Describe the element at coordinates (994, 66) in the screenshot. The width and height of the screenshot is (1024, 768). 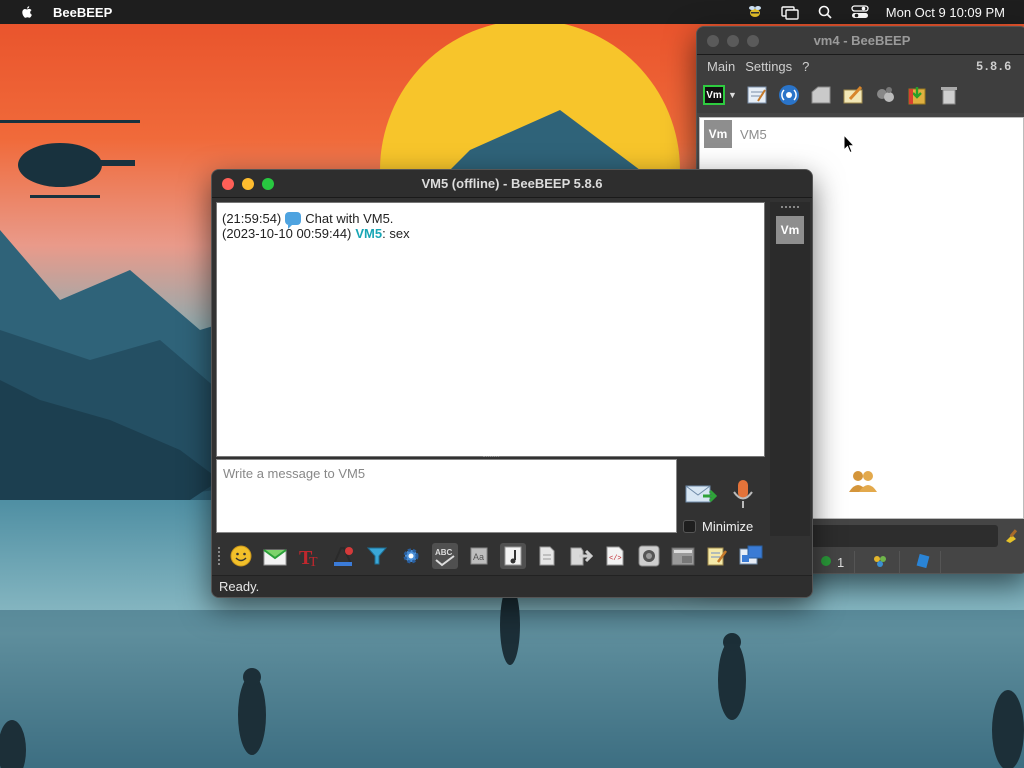
I see `version-label: 5.8.6` at that location.